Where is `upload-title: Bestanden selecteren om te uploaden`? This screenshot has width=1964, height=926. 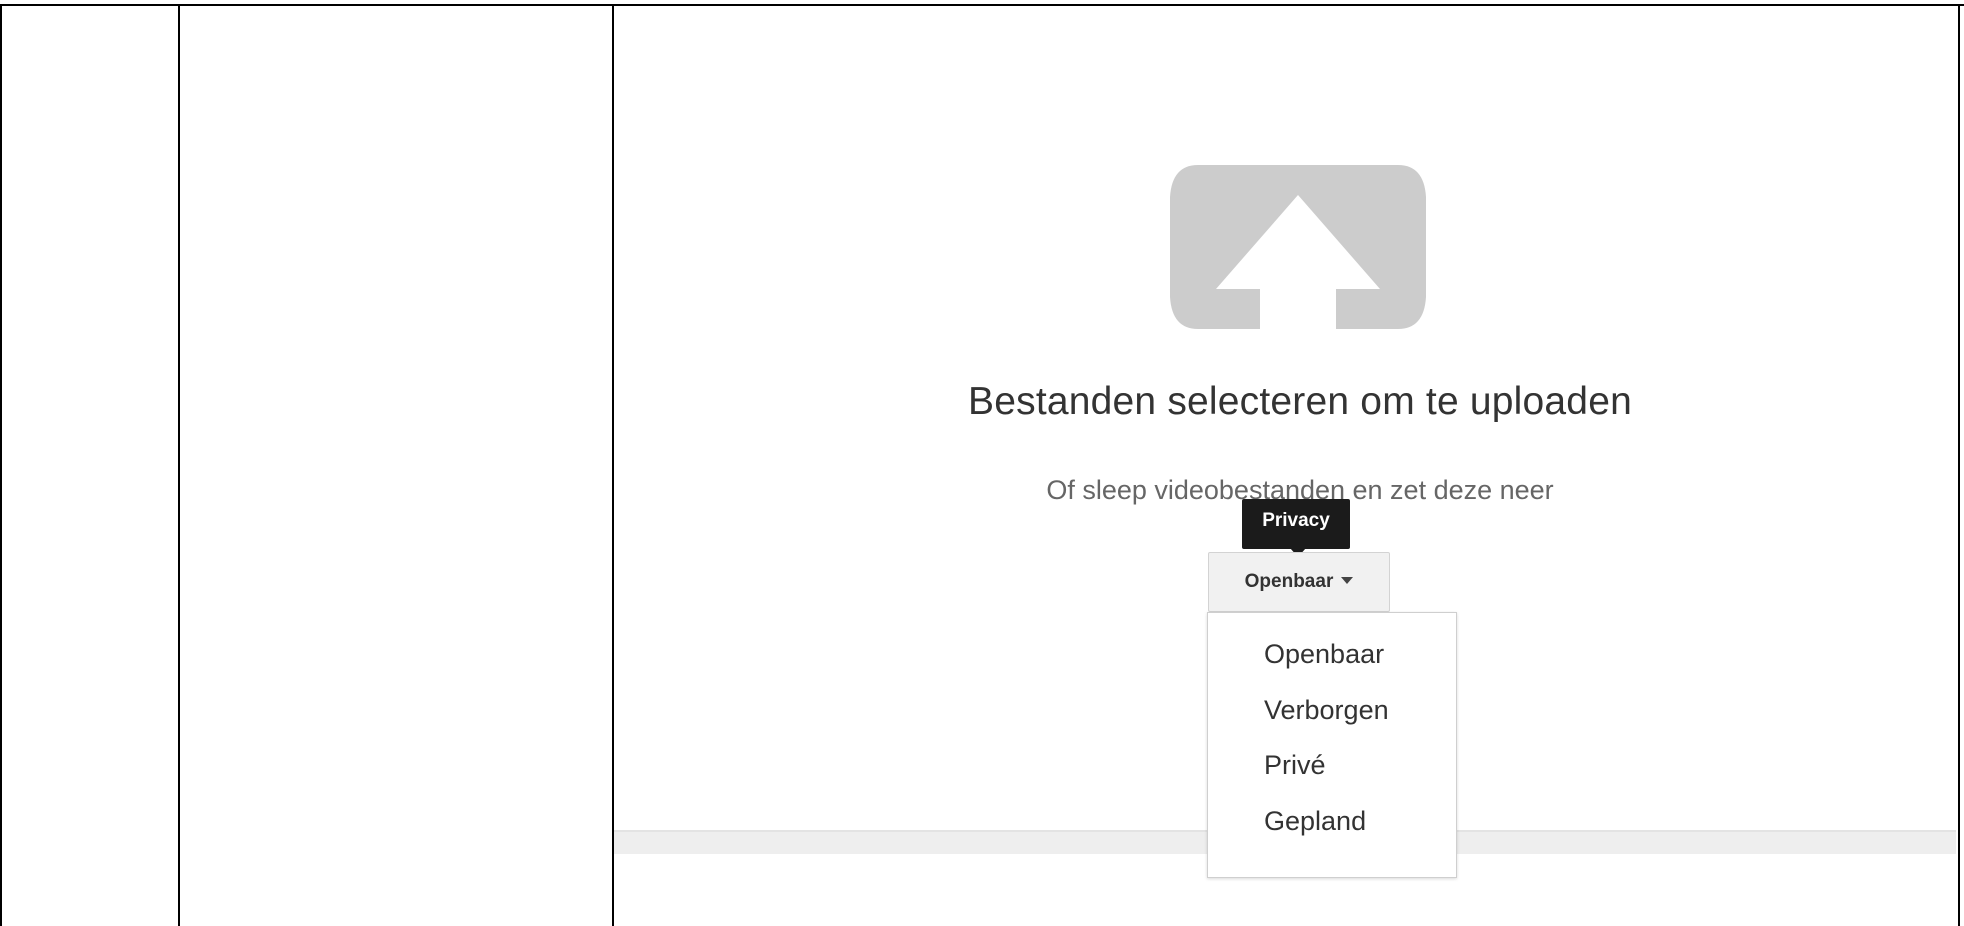 upload-title: Bestanden selecteren om te uploaden is located at coordinates (1289, 402).